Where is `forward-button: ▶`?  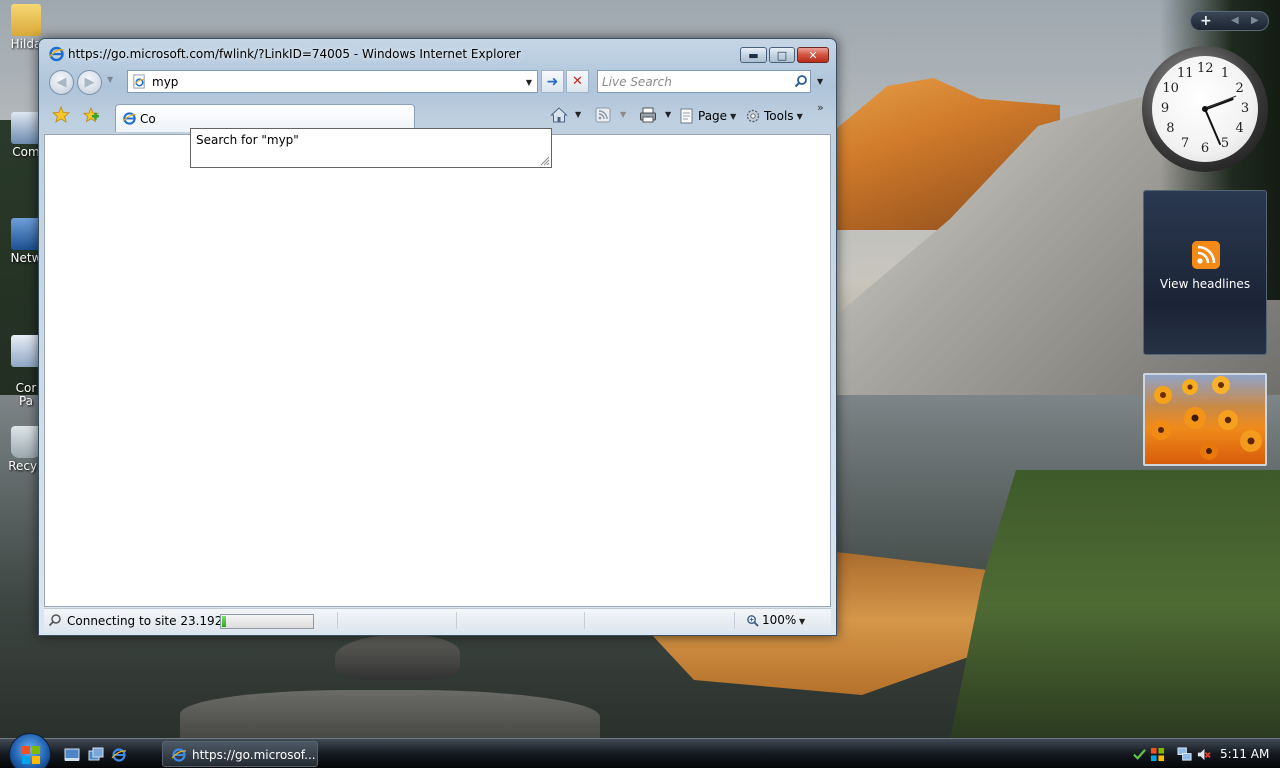 forward-button: ▶ is located at coordinates (89, 82).